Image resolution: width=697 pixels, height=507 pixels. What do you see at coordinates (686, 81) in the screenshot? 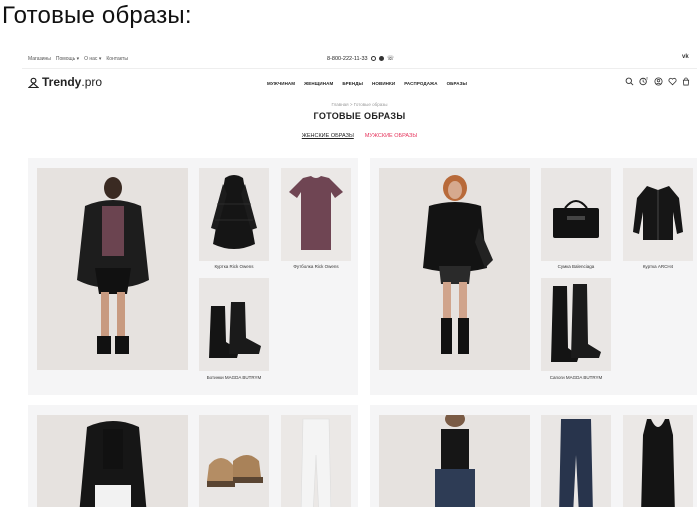
I see `cart-icon` at bounding box center [686, 81].